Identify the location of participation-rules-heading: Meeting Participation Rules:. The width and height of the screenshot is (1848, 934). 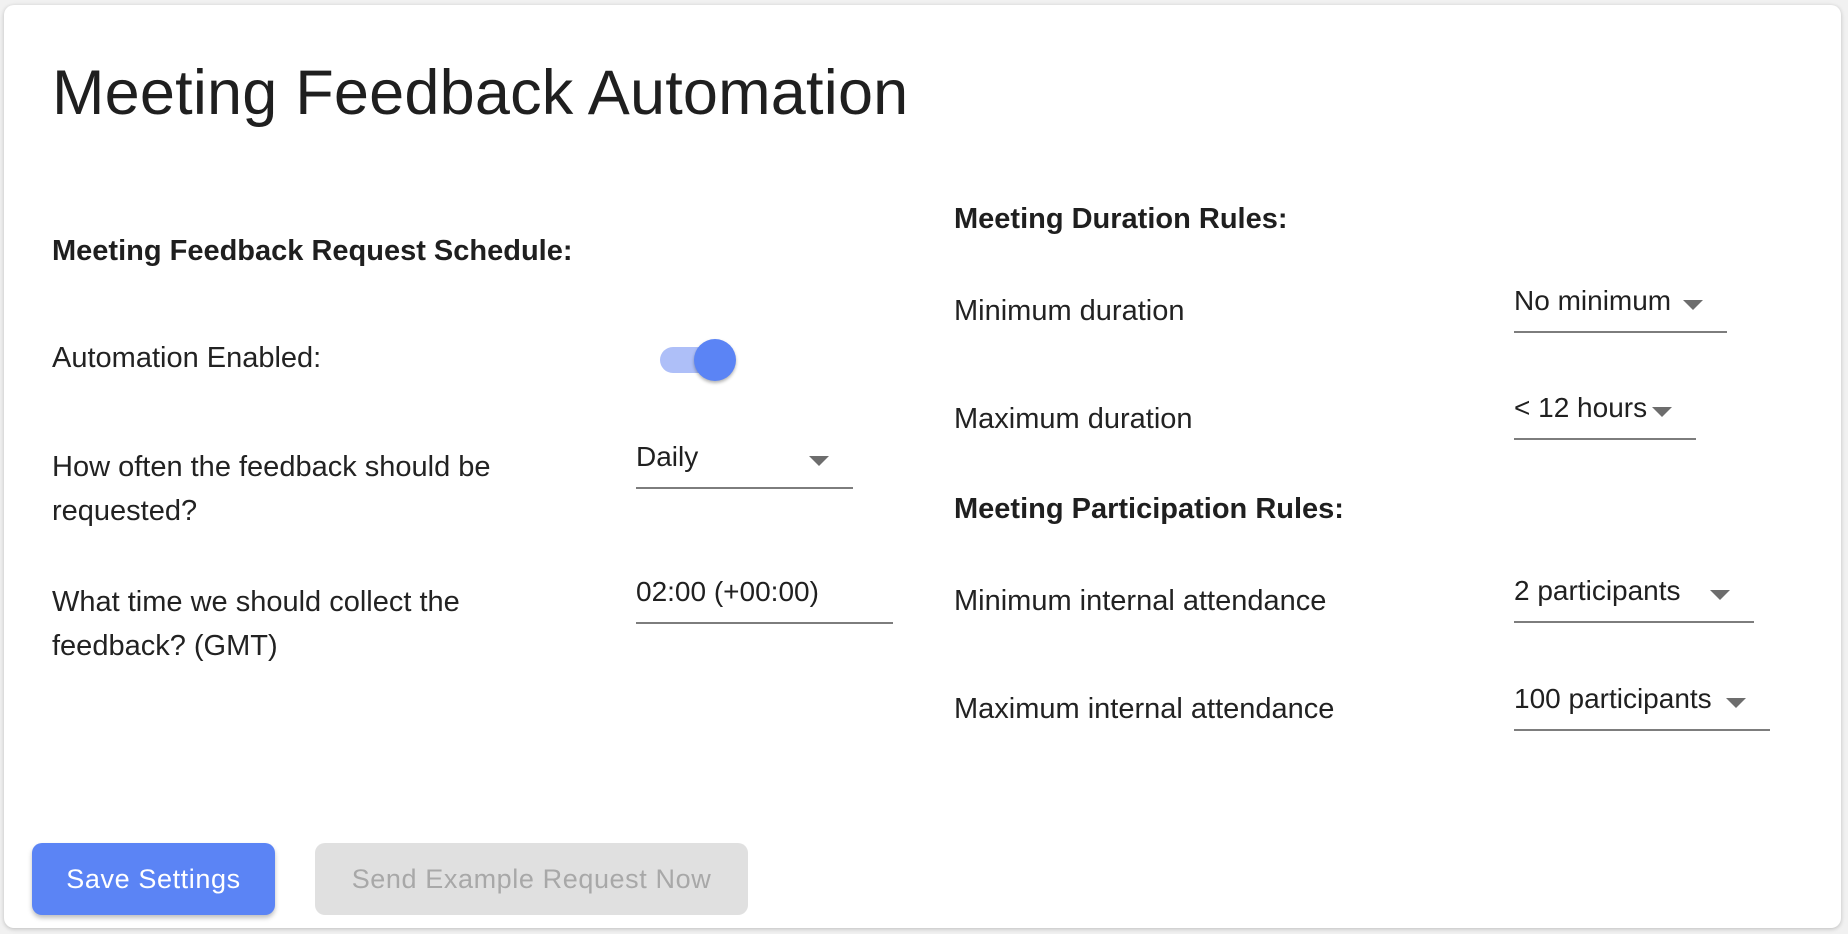
(1149, 509).